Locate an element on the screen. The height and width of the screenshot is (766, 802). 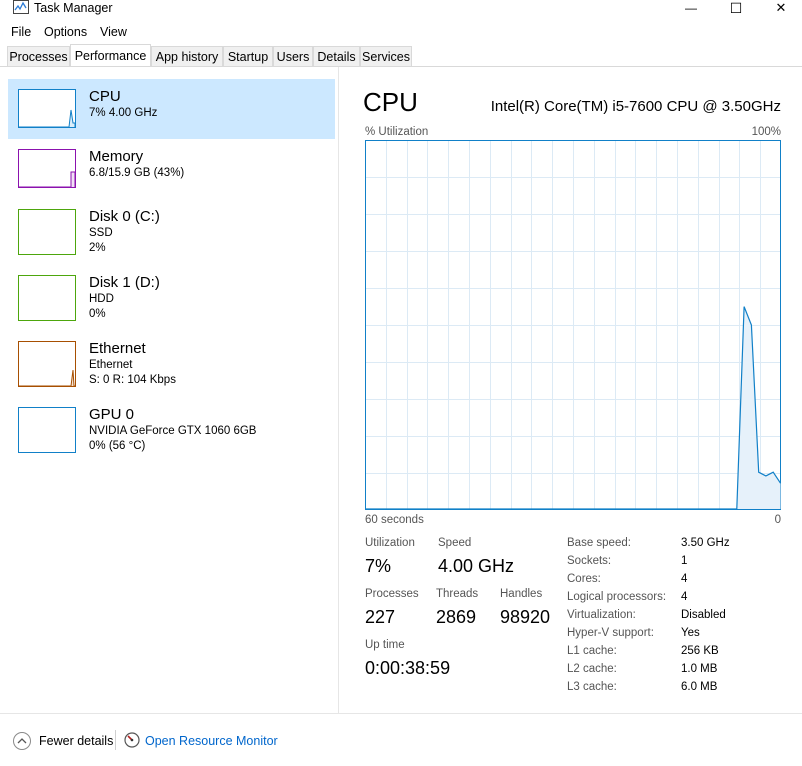
spec-key: Virtualization: is located at coordinates (601, 615).